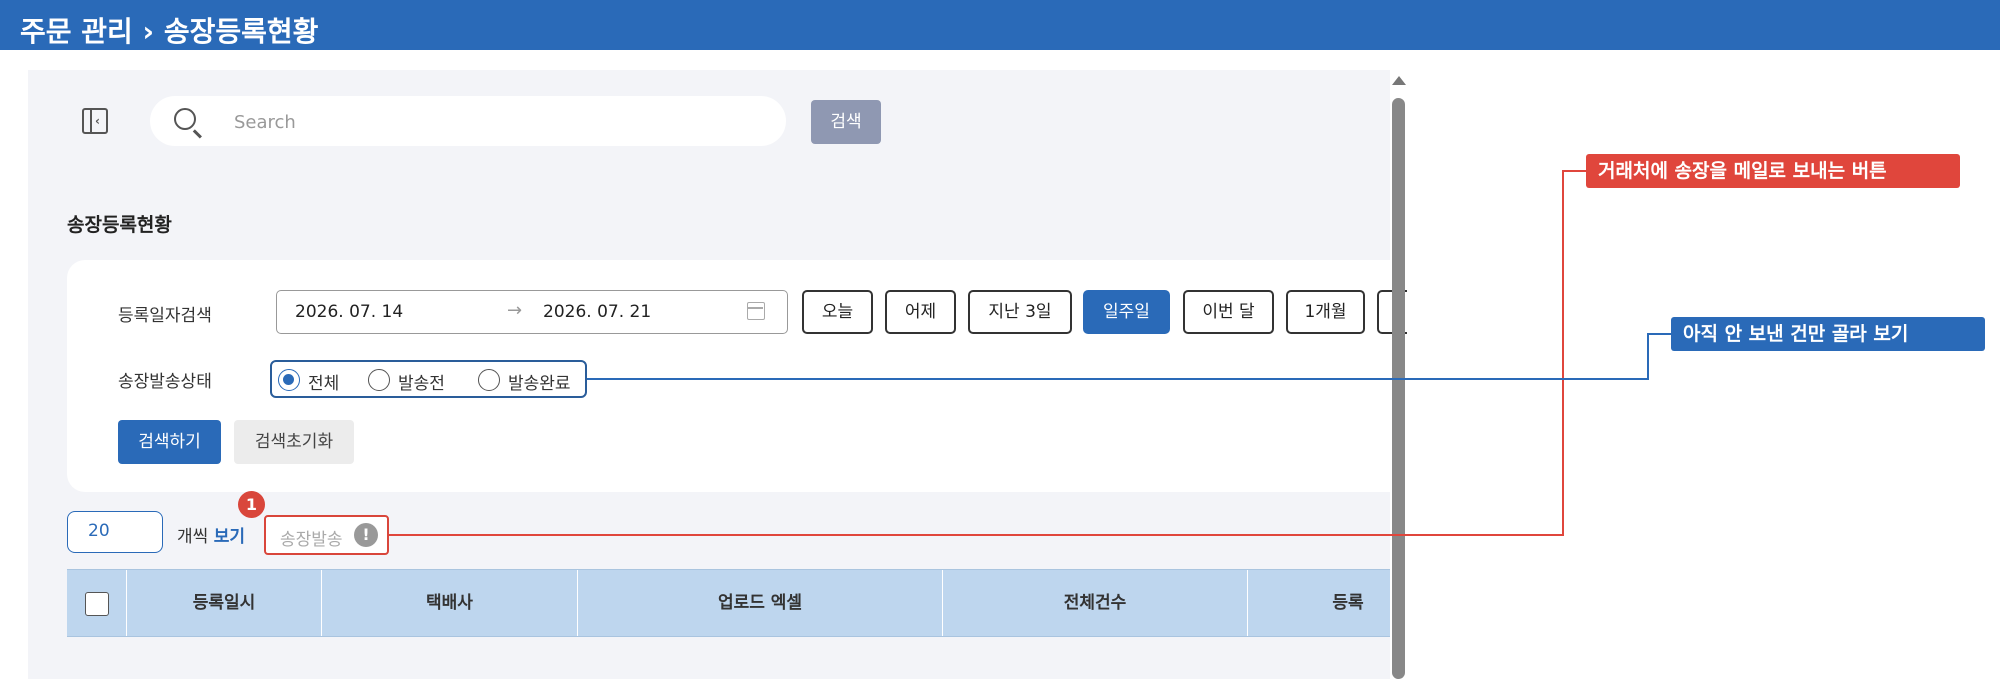 The image size is (2000, 679). Describe the element at coordinates (1773, 171) in the screenshot. I see `send-button-callout: 거래처에 송장을 메일로 보내는 버튼` at that location.